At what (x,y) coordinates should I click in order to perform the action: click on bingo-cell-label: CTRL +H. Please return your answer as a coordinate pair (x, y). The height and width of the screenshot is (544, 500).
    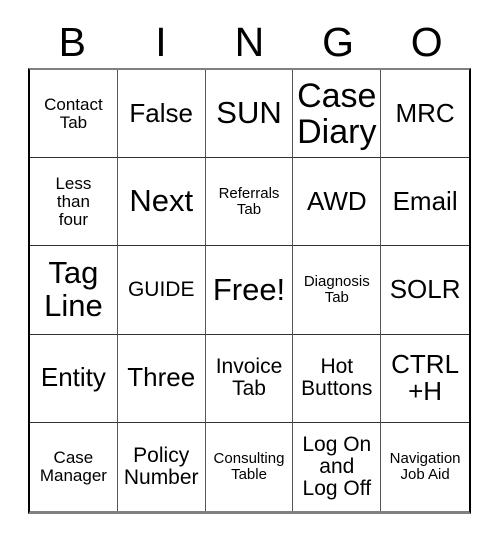
    Looking at the image, I should click on (425, 377).